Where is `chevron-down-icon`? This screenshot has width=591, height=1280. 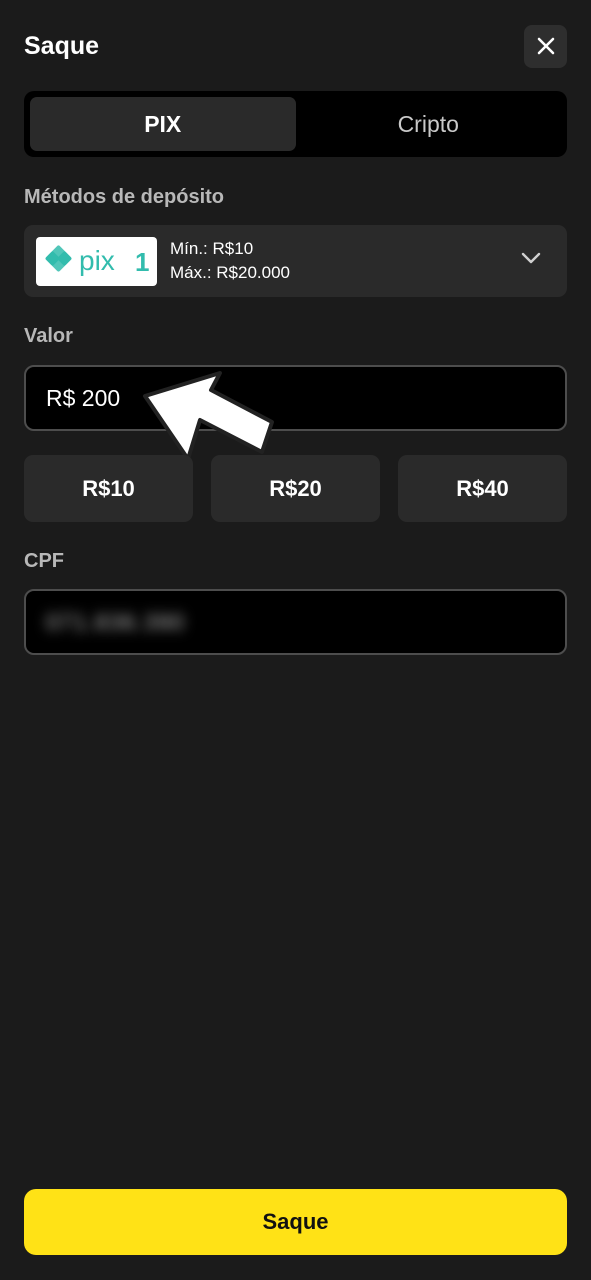
chevron-down-icon is located at coordinates (531, 258).